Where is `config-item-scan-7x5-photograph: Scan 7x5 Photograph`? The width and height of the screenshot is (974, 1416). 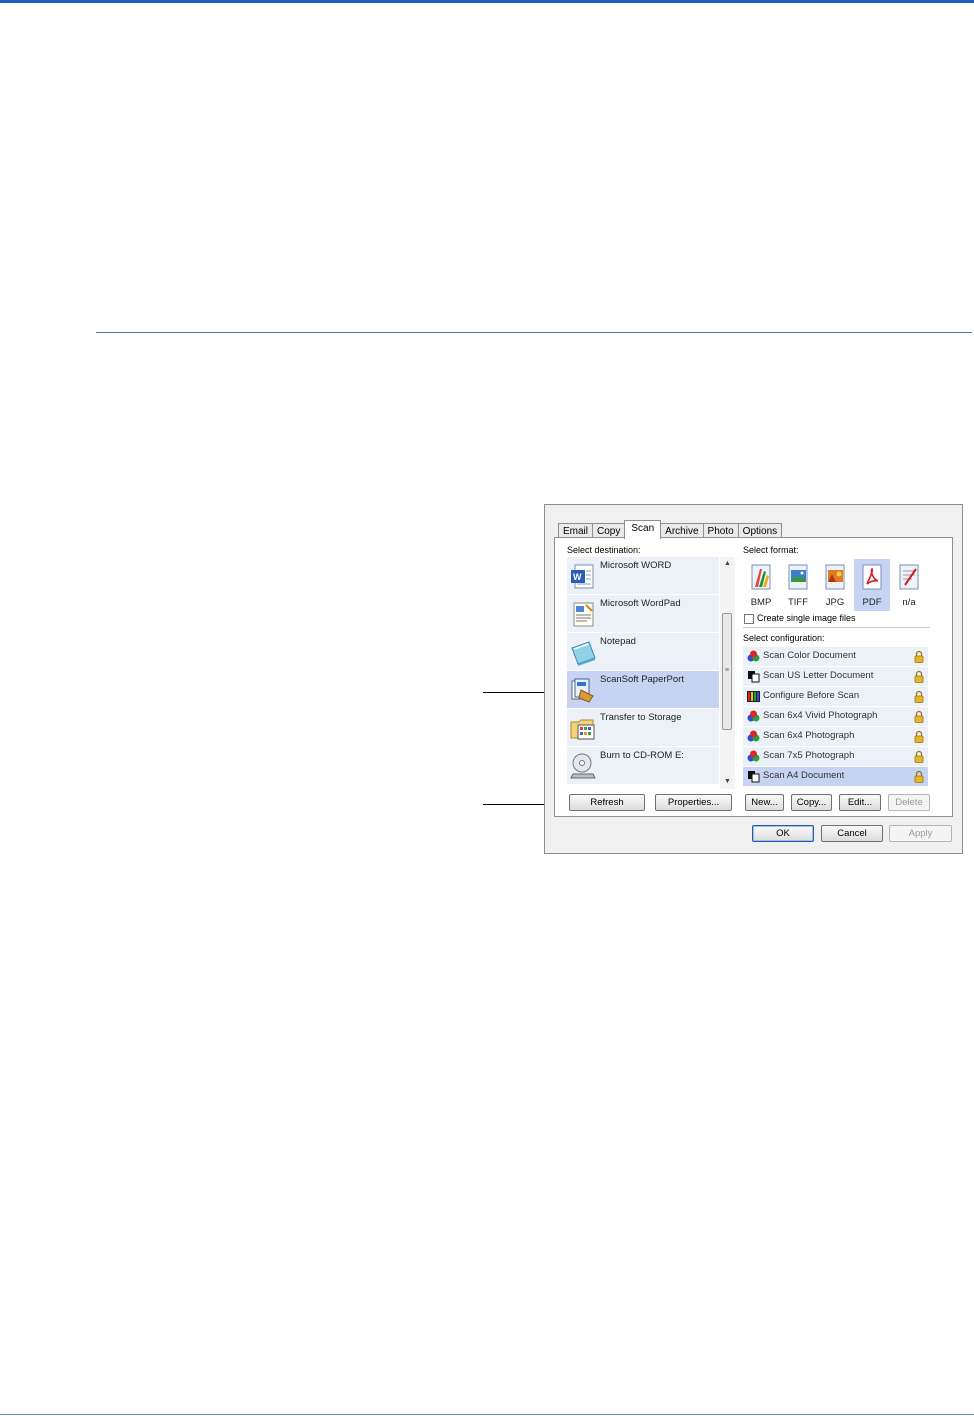 config-item-scan-7x5-photograph: Scan 7x5 Photograph is located at coordinates (835, 756).